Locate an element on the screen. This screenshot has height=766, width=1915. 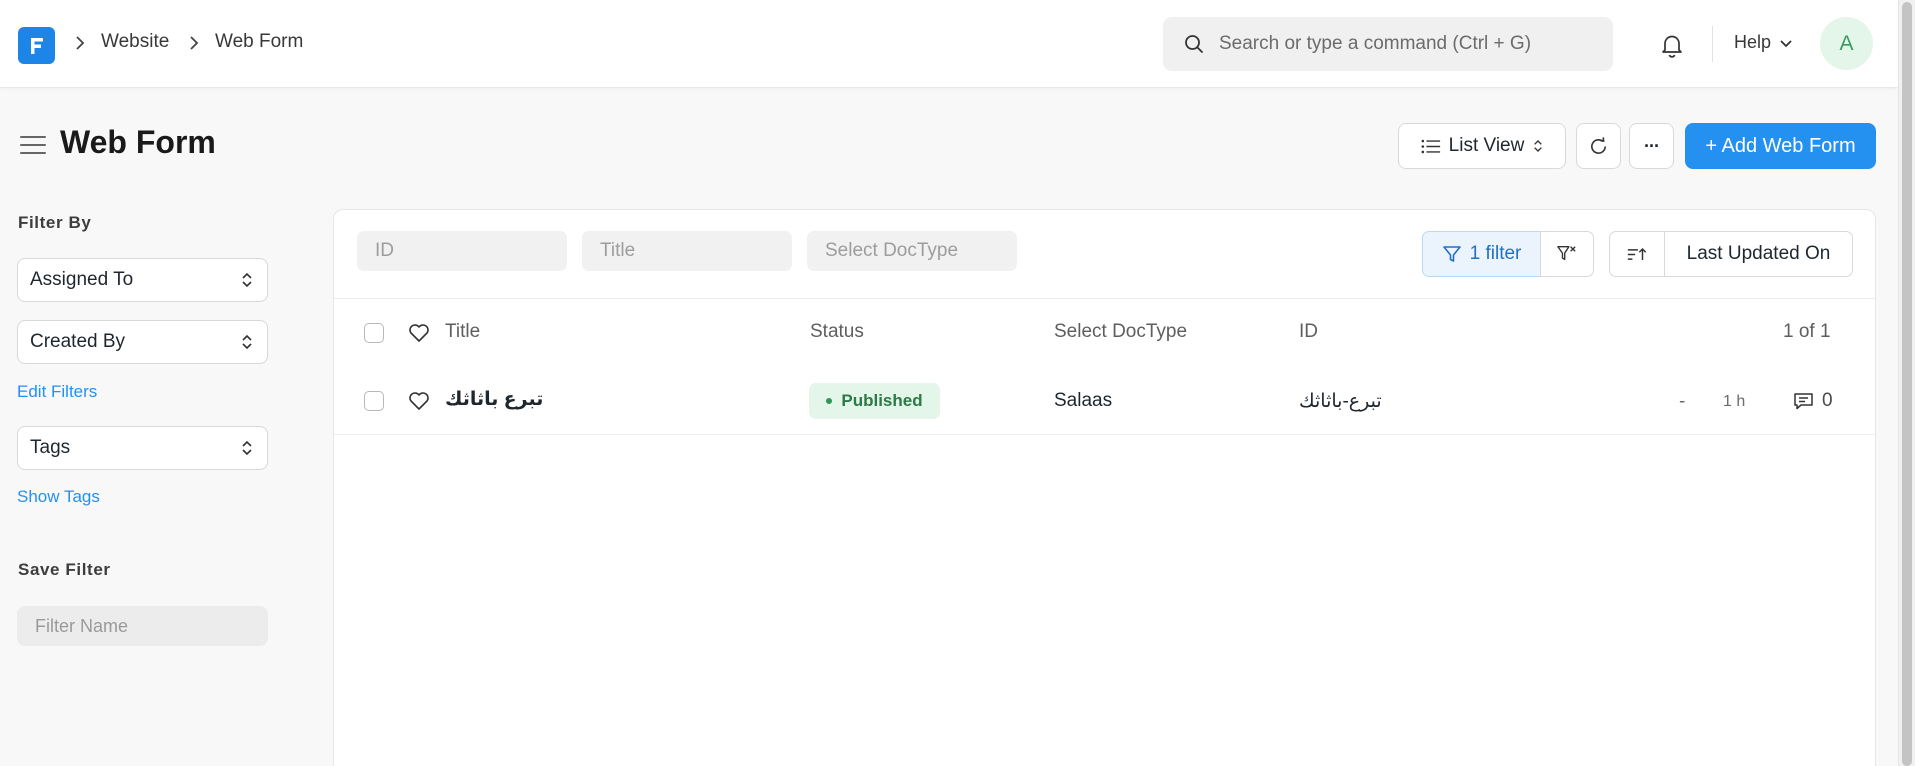
breadcrumb-web-form: Web Form is located at coordinates (259, 42).